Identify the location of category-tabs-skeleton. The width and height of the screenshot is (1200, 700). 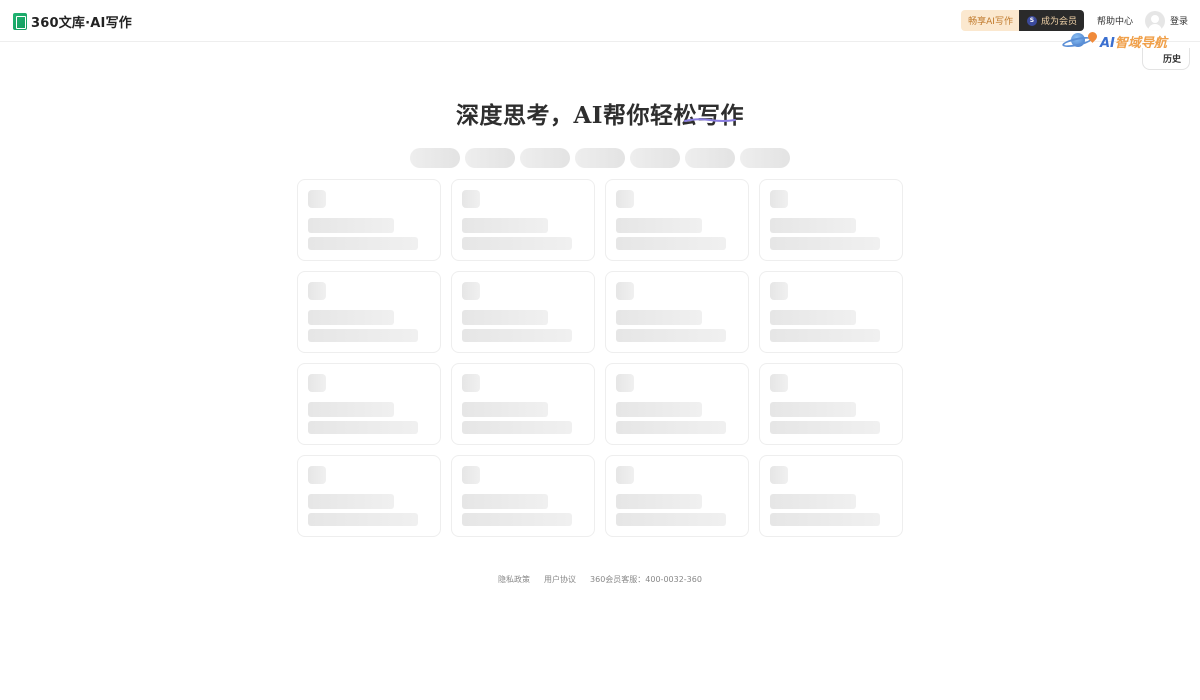
(600, 158).